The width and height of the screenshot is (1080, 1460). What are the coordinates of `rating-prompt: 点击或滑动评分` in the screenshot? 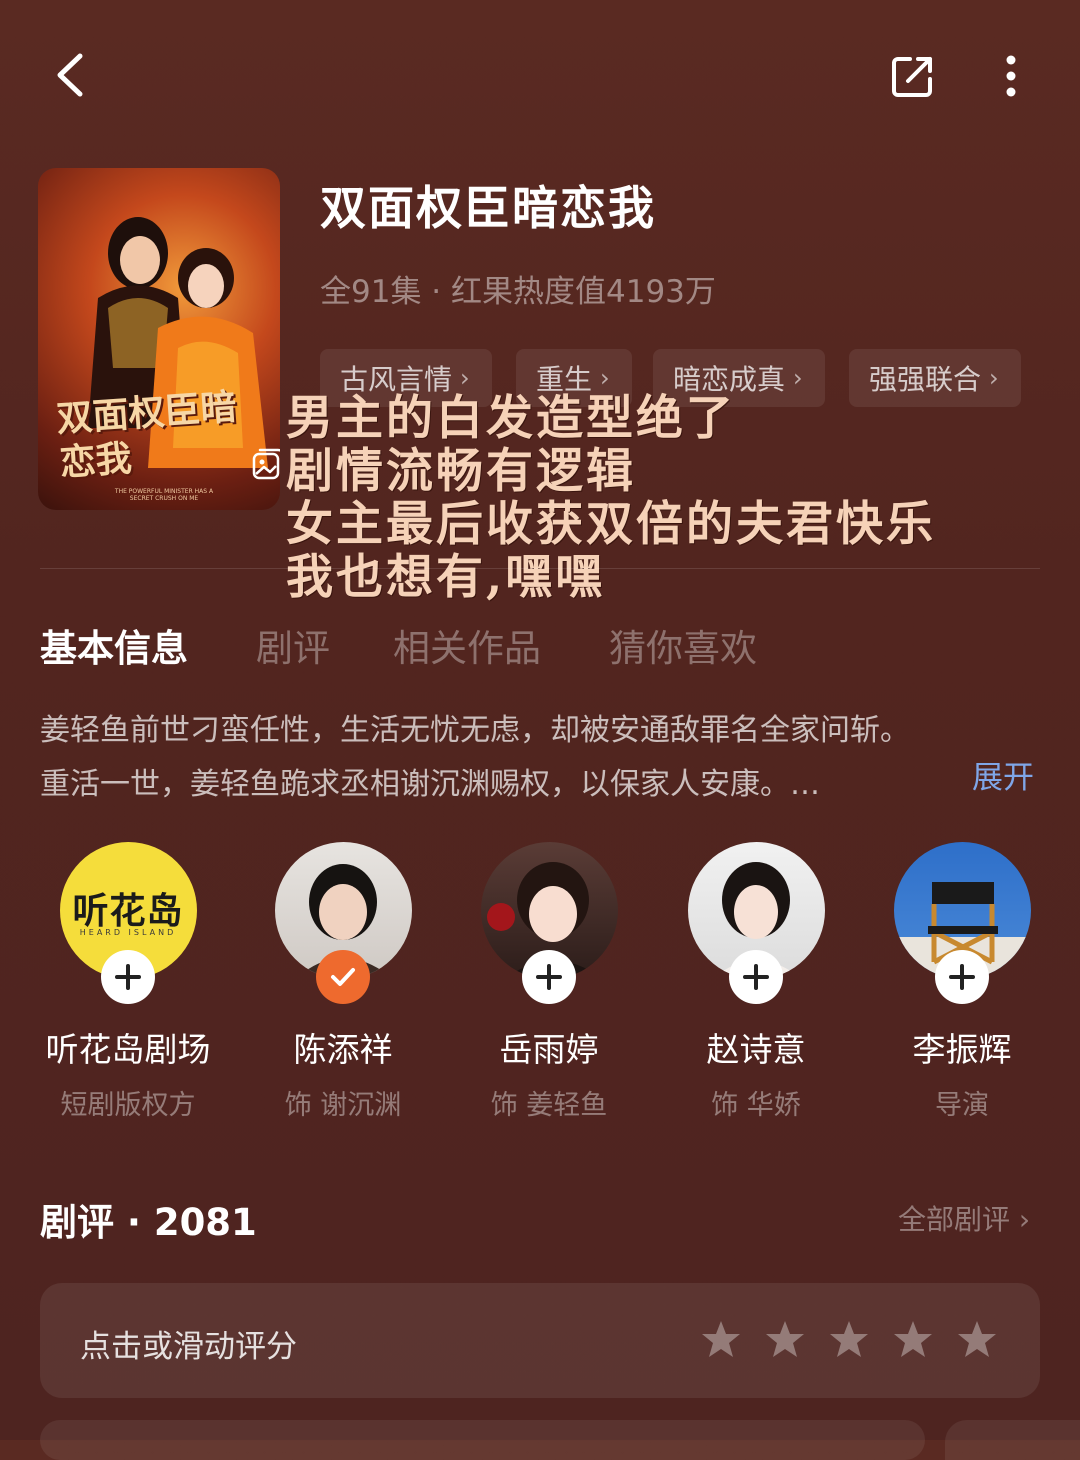 It's located at (188, 1347).